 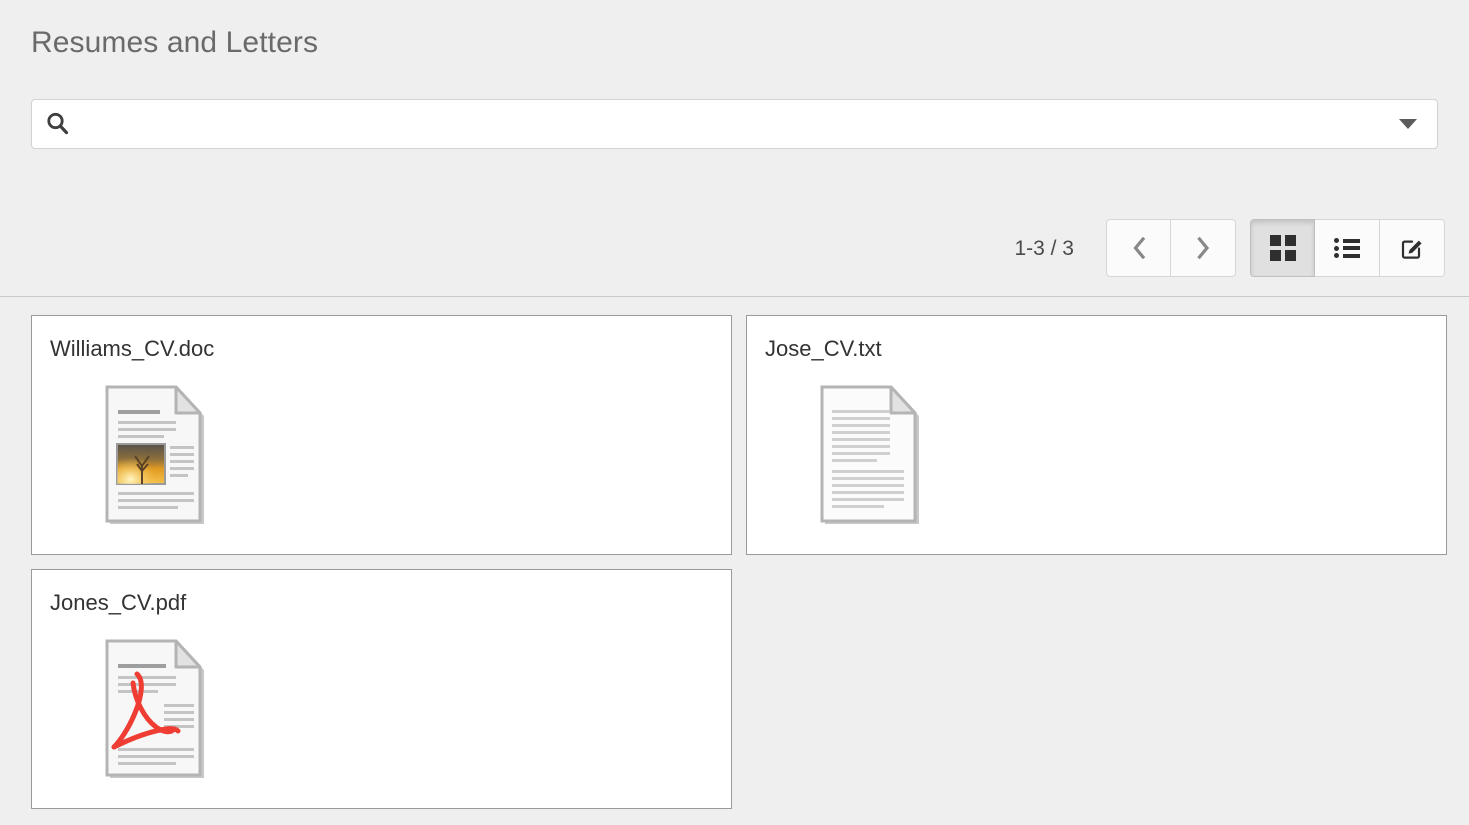 I want to click on edit-view-button, so click(x=1412, y=248).